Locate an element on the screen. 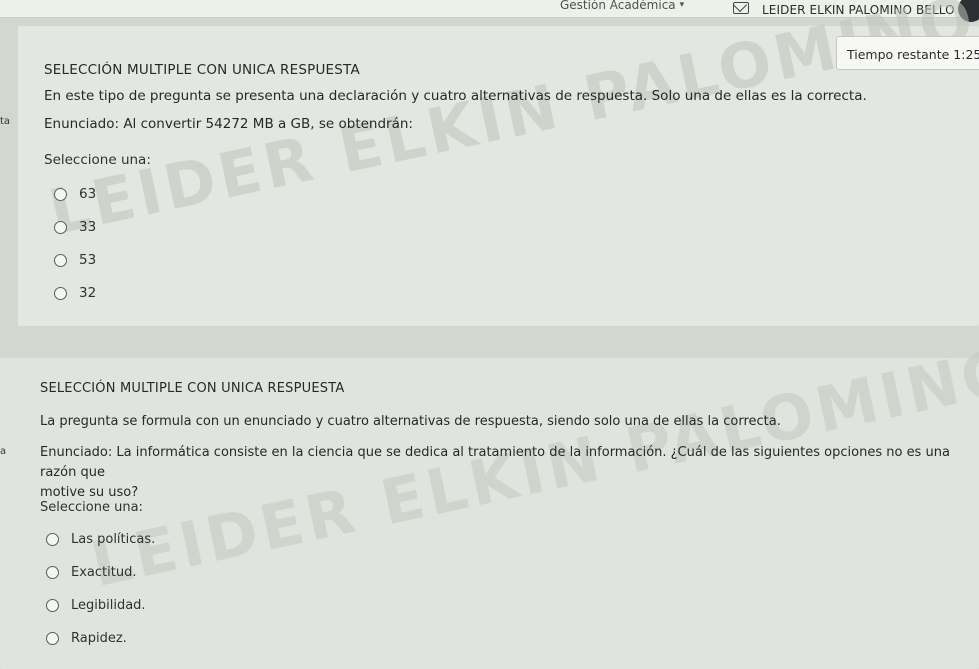 The width and height of the screenshot is (979, 669). option-label: 63 is located at coordinates (88, 194).